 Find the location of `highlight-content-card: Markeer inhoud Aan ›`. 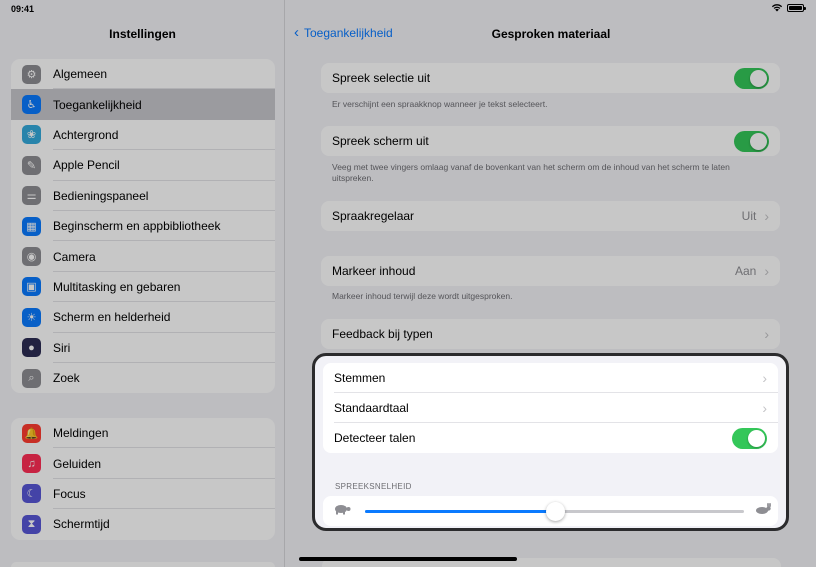

highlight-content-card: Markeer inhoud Aan › is located at coordinates (550, 271).